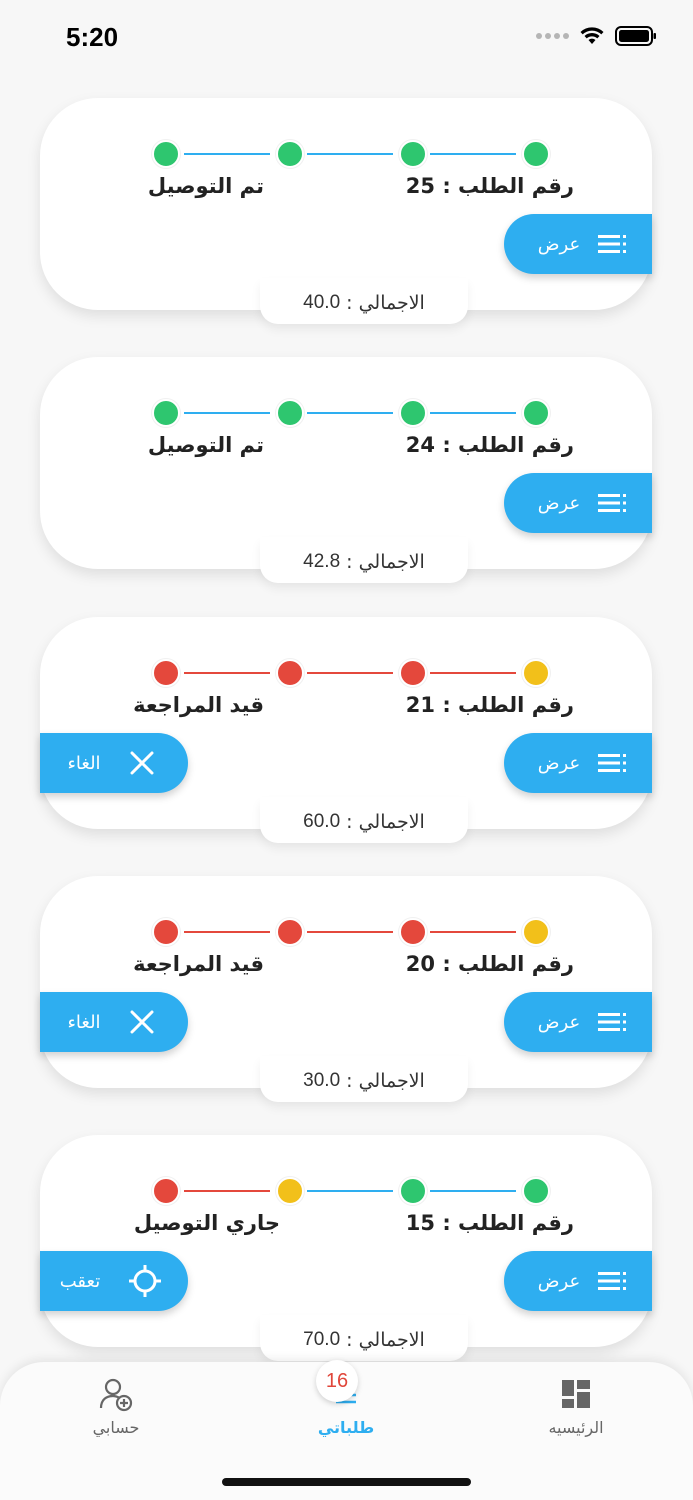 The width and height of the screenshot is (693, 1500). I want to click on order-number: رقم الطلب : 25, so click(489, 186).